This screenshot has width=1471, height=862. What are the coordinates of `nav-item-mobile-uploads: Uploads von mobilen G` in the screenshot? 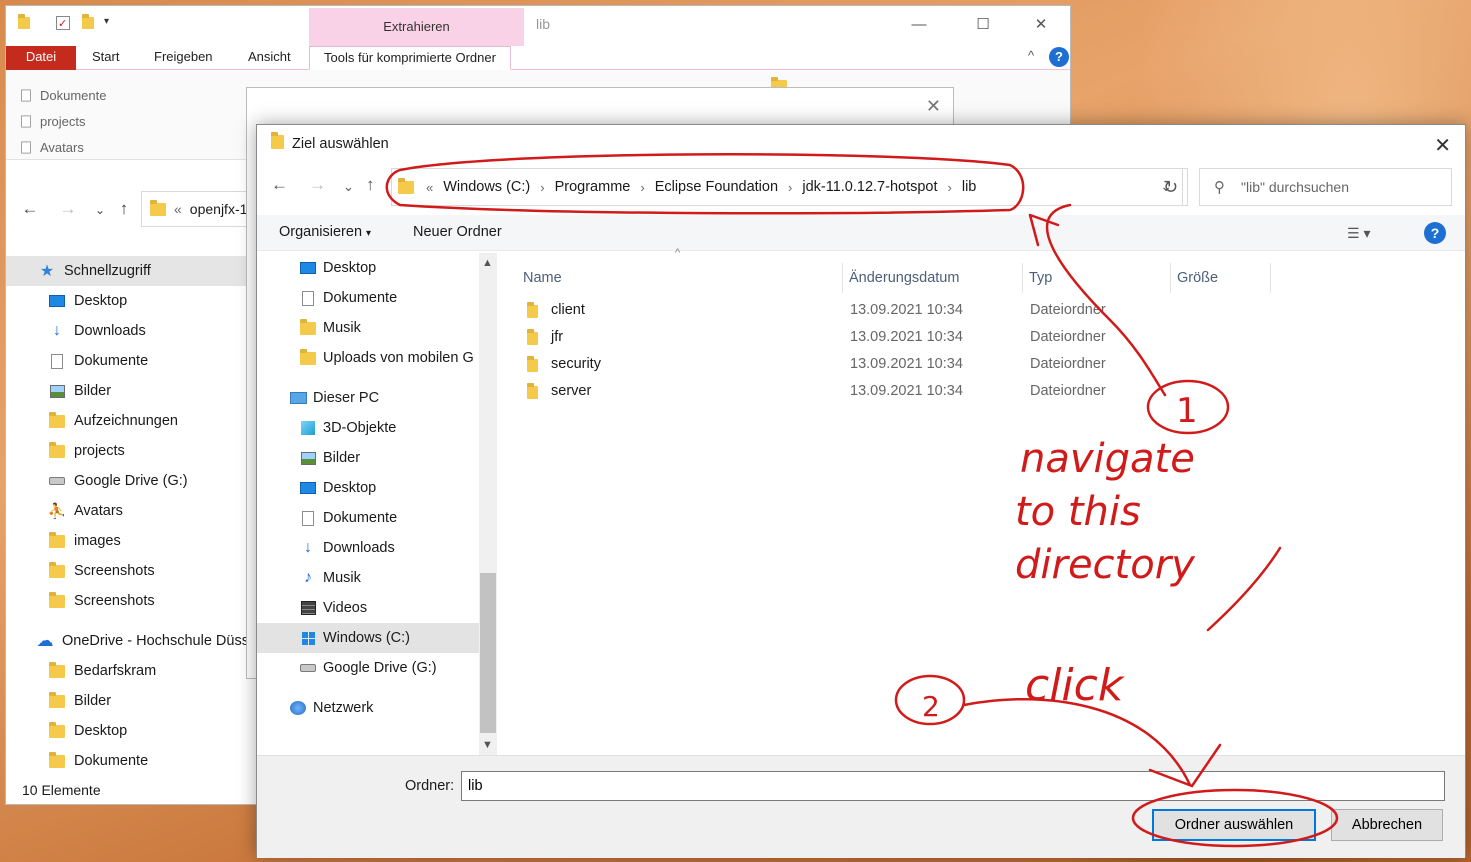 It's located at (368, 358).